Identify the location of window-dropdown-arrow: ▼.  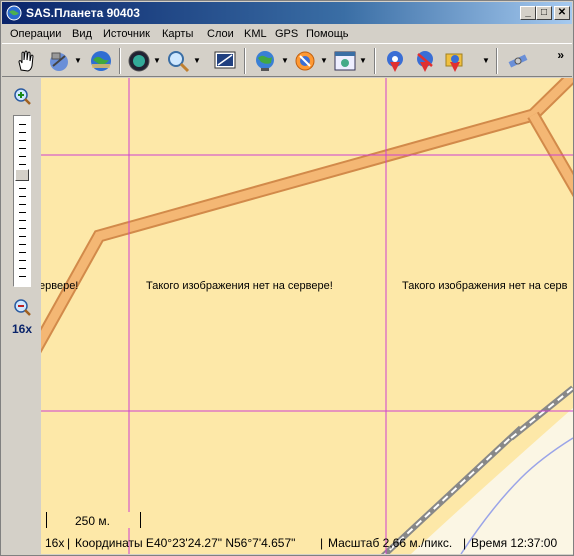
(363, 61).